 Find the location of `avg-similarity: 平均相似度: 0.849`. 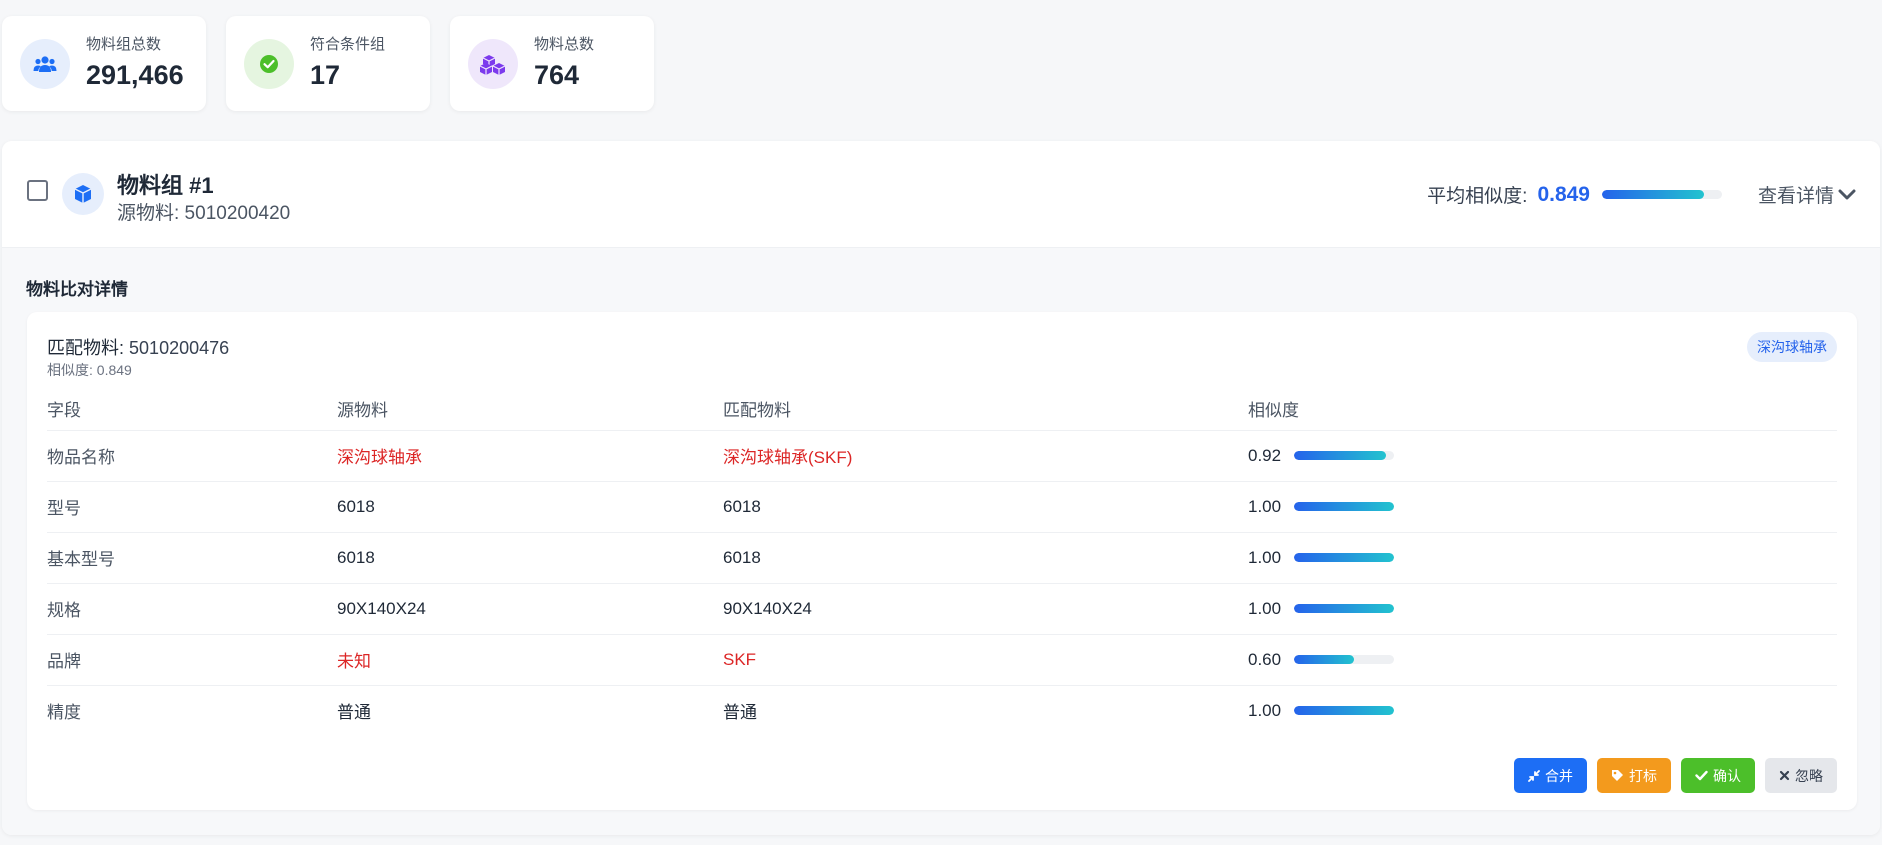

avg-similarity: 平均相似度: 0.849 is located at coordinates (1574, 194).